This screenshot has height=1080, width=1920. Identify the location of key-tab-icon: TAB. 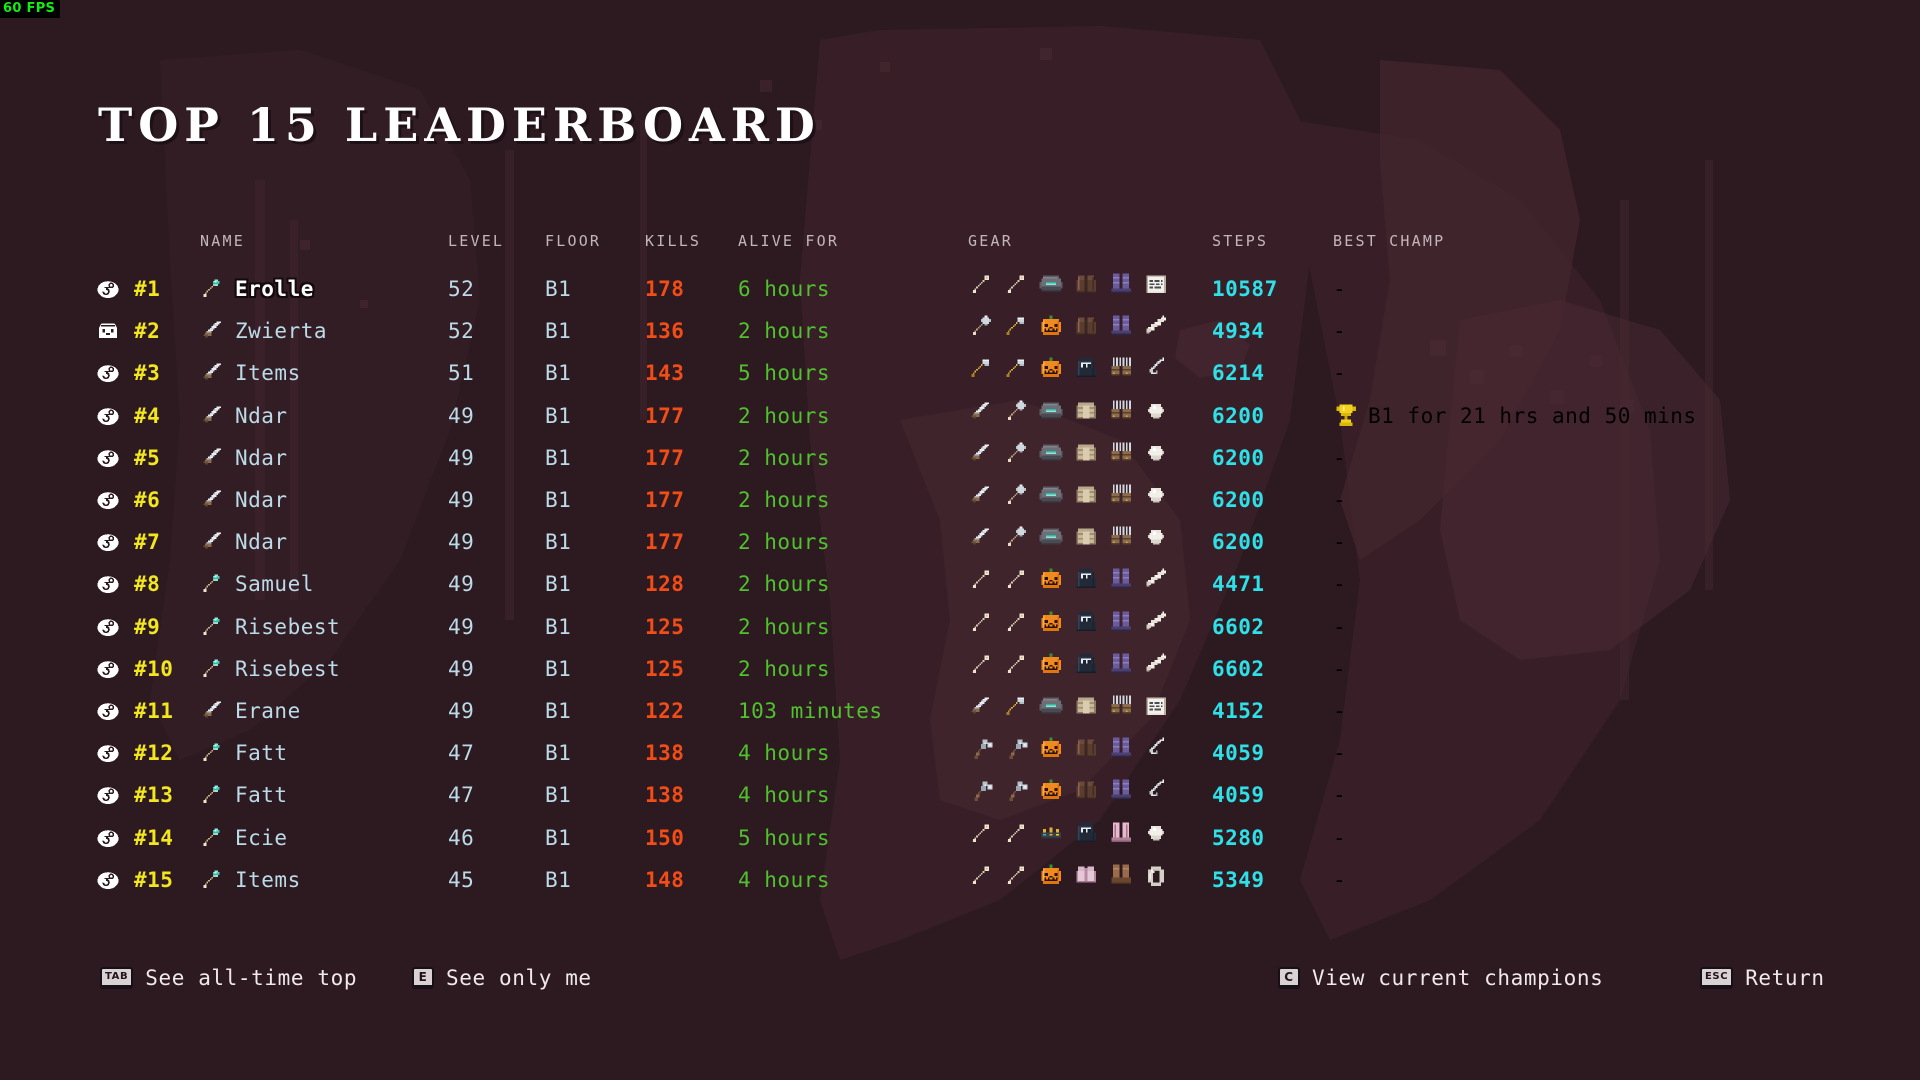
(117, 978).